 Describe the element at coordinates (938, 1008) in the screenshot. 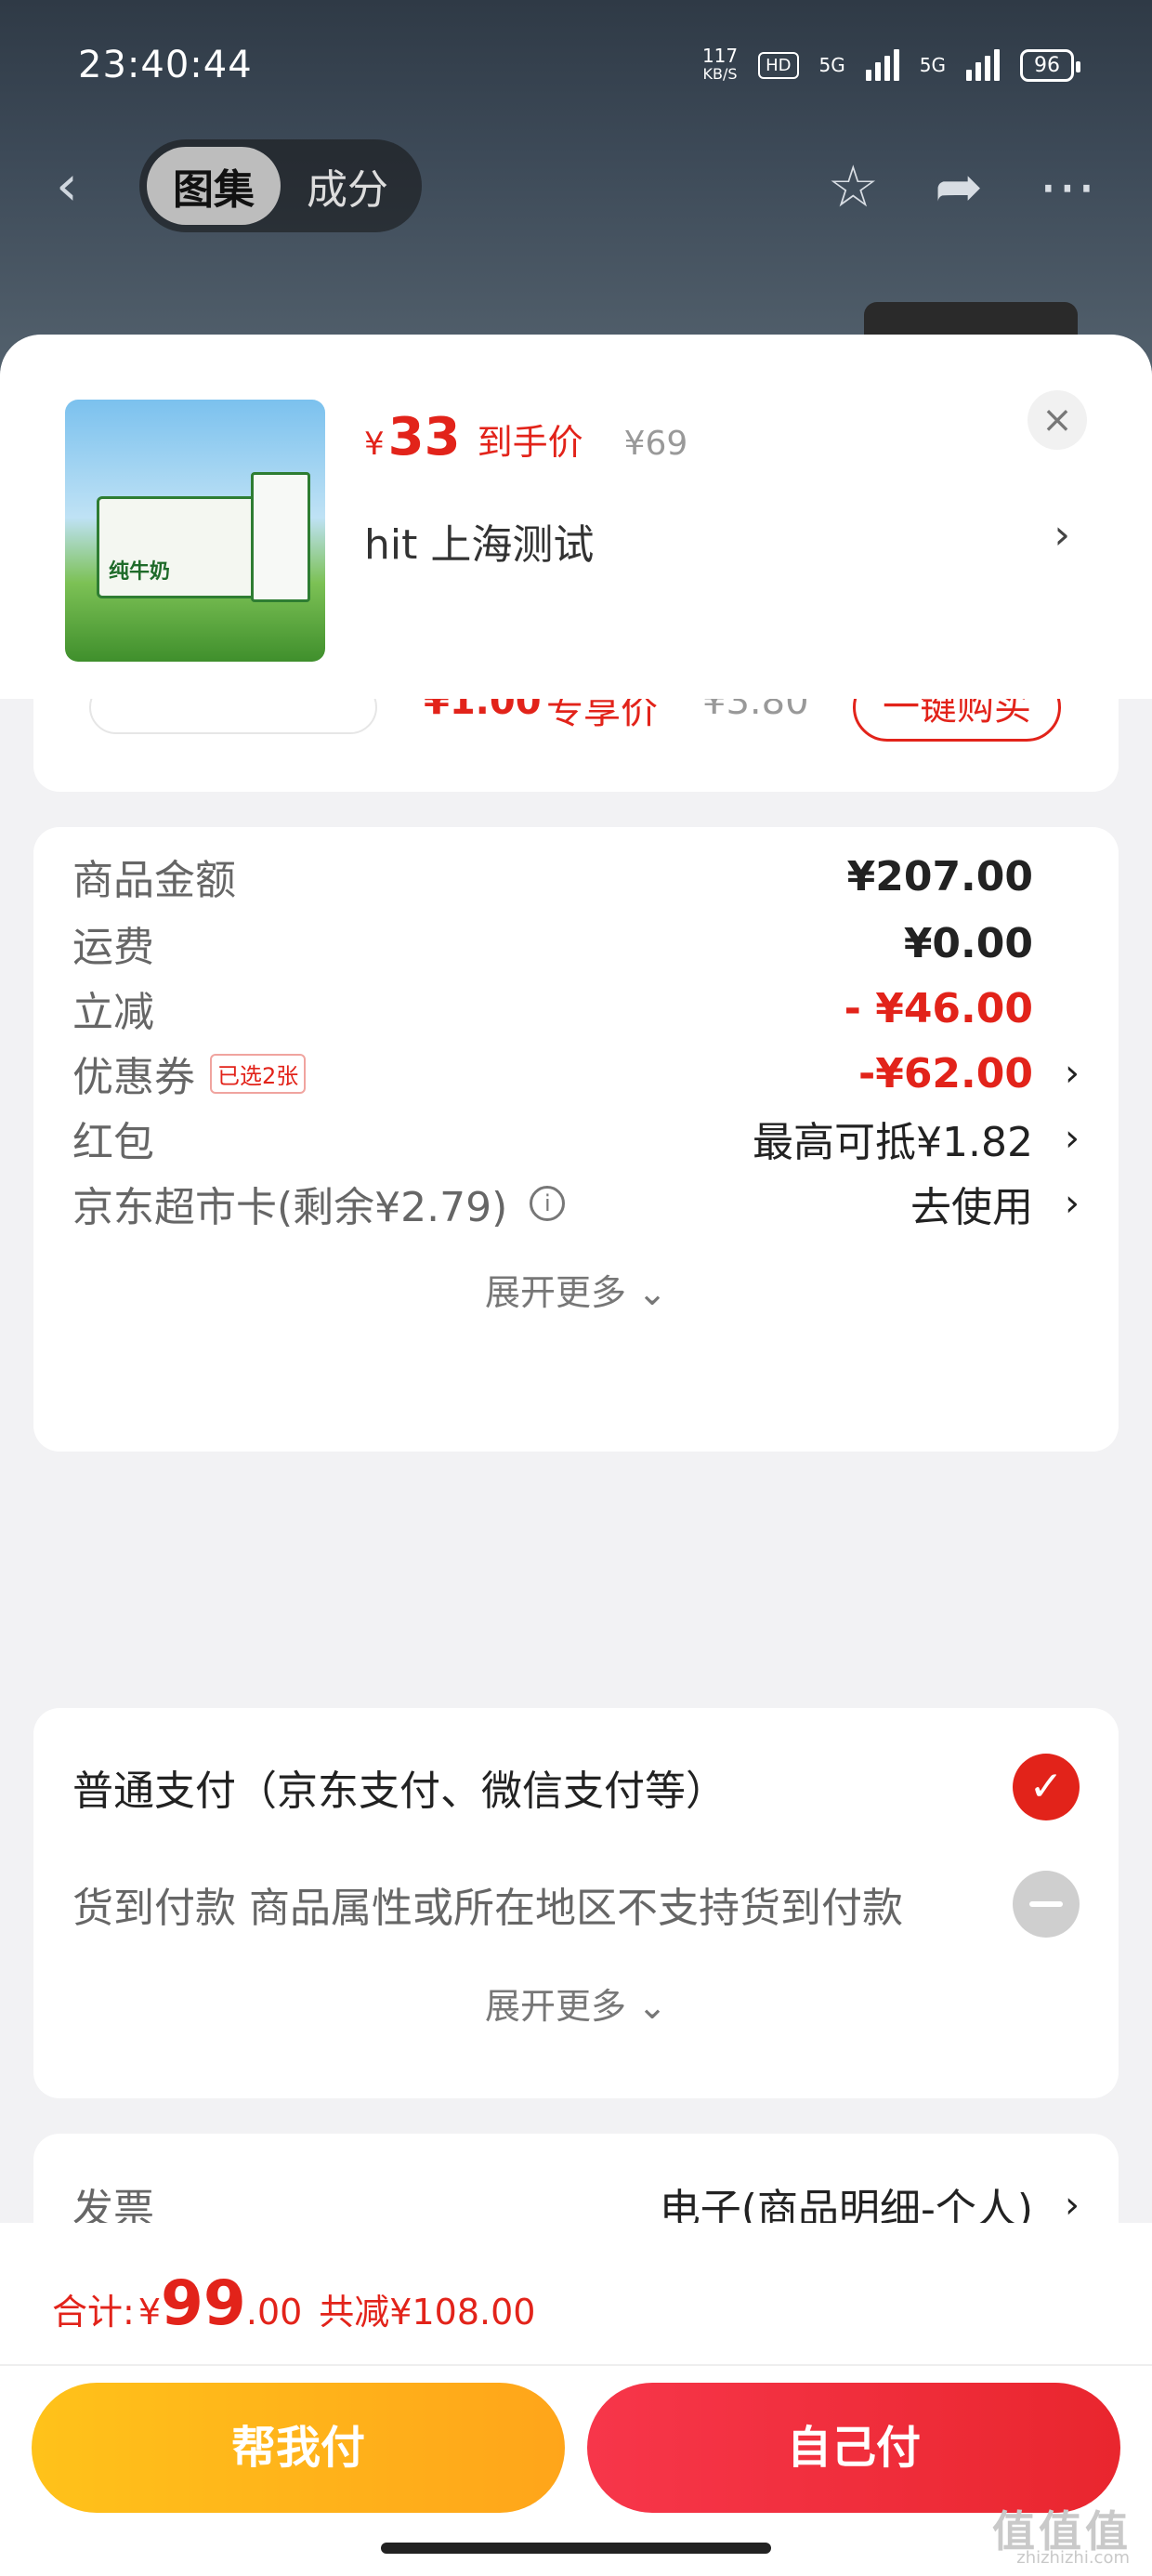

I see `instant-discount-value: - ¥46.00` at that location.